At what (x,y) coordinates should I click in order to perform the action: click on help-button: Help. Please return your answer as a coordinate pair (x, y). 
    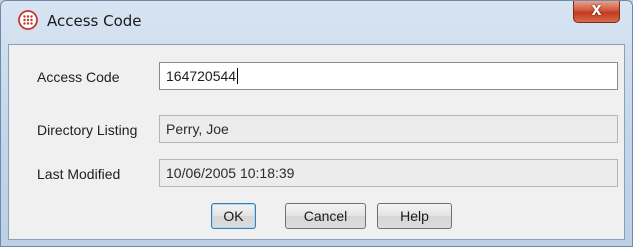
    Looking at the image, I should click on (414, 216).